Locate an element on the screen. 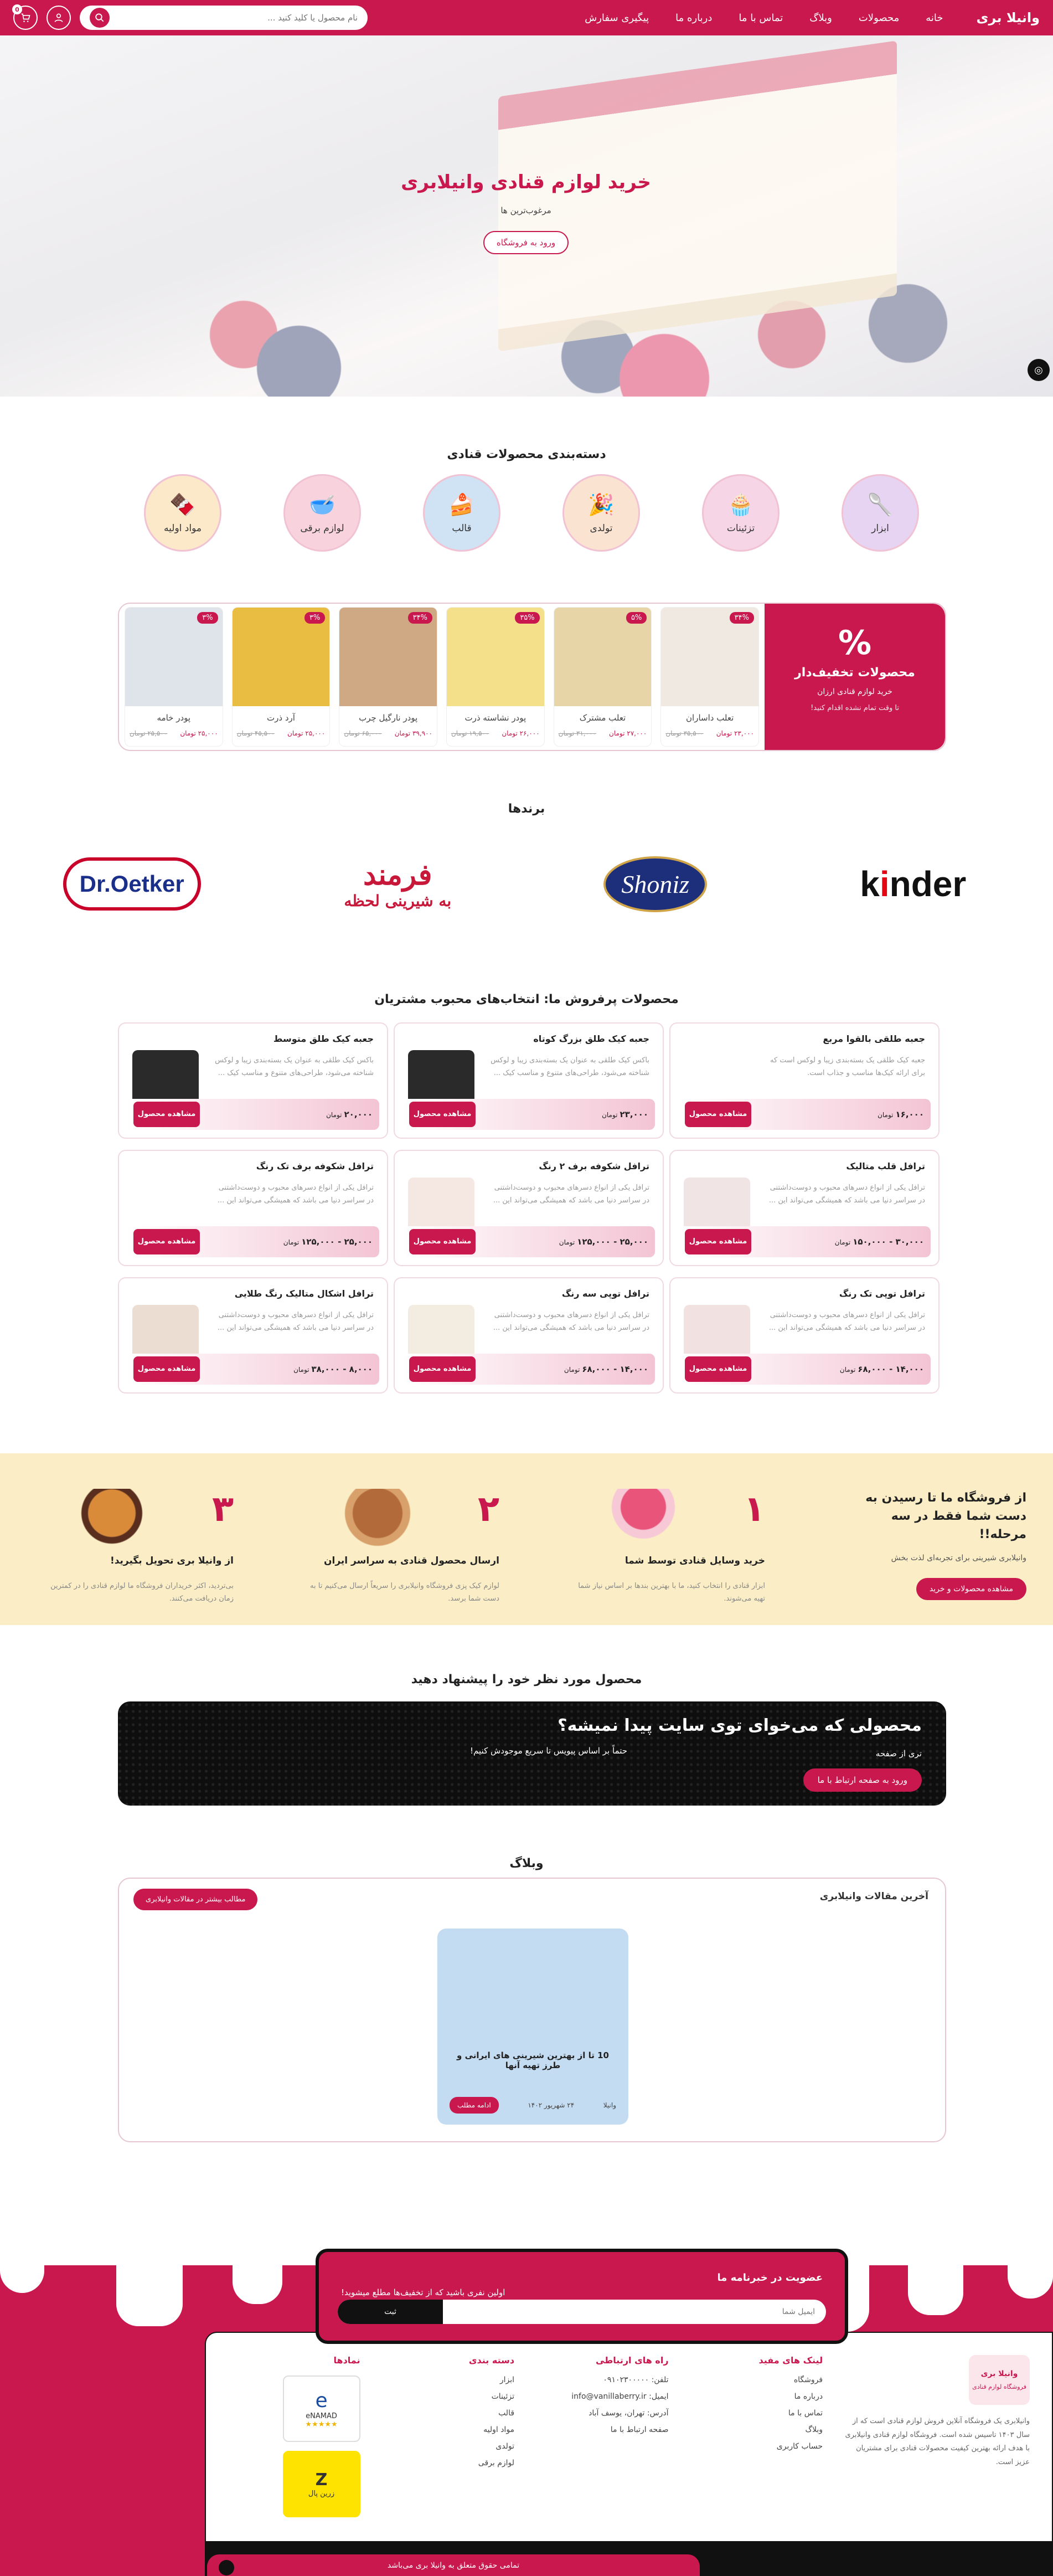 This screenshot has width=1053, height=2576. footer-link-shop: فروشگاه is located at coordinates (757, 2380).